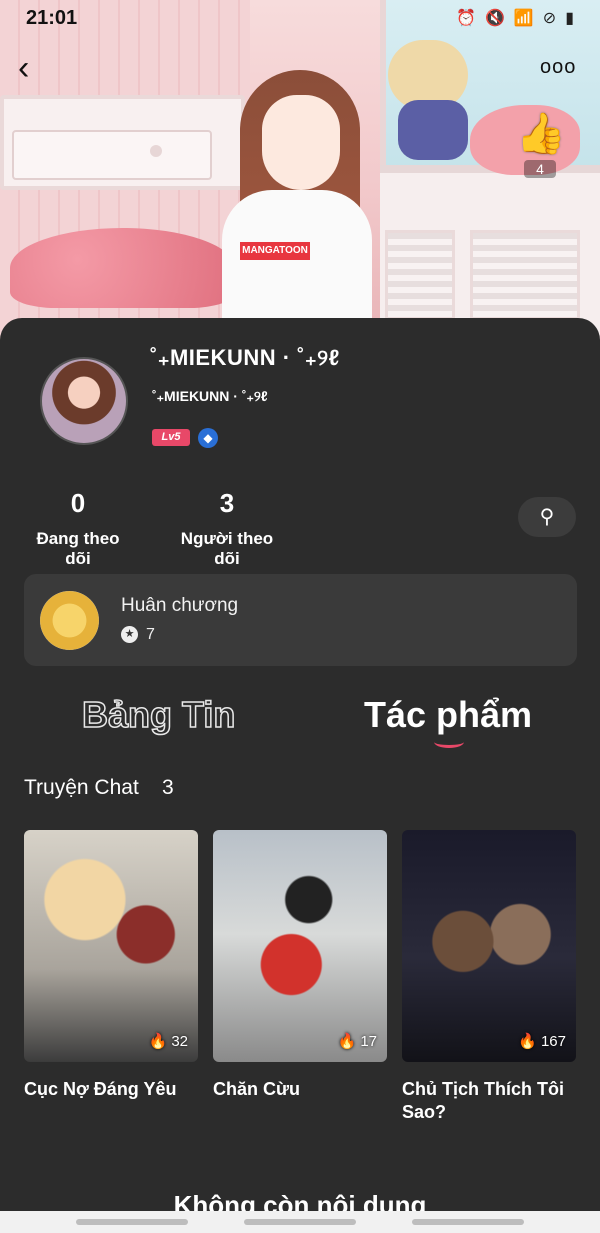 The height and width of the screenshot is (1233, 600). I want to click on tab-news-feed: Bảng Tin, so click(158, 714).